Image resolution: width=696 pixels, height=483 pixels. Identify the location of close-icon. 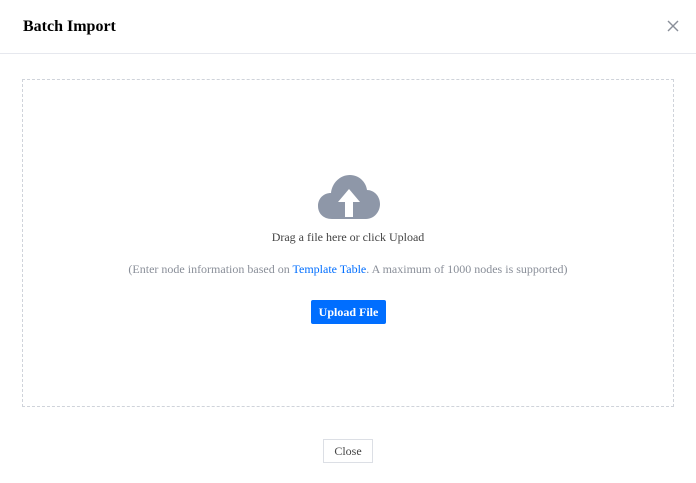
(673, 26).